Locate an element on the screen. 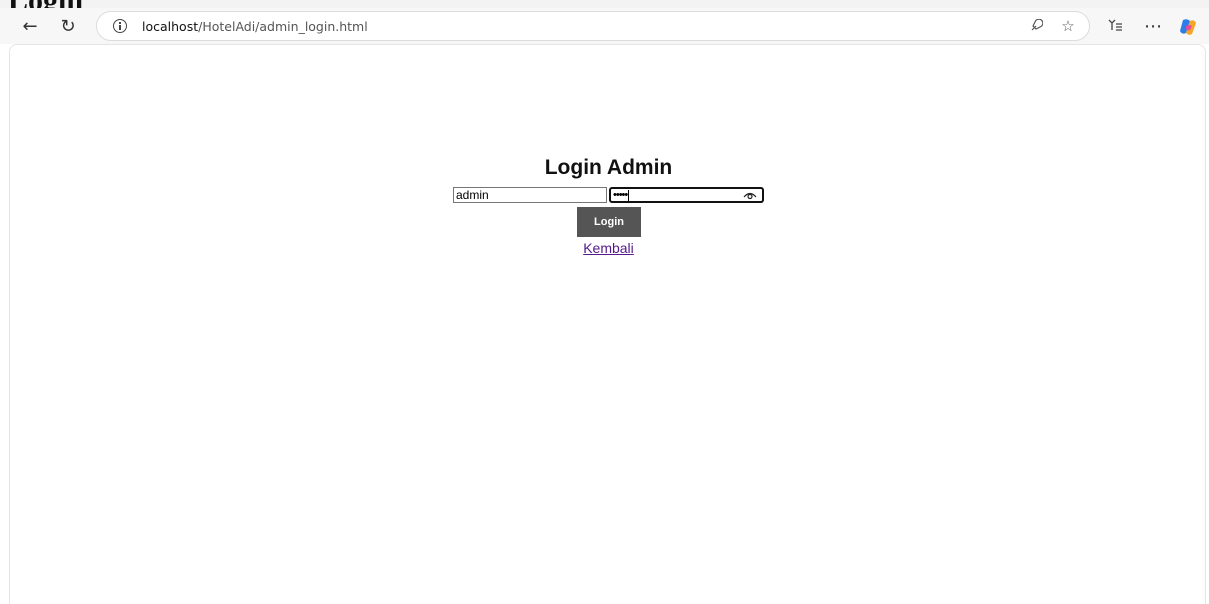 The width and height of the screenshot is (1209, 604). back-link-row: Kembali is located at coordinates (608, 248).